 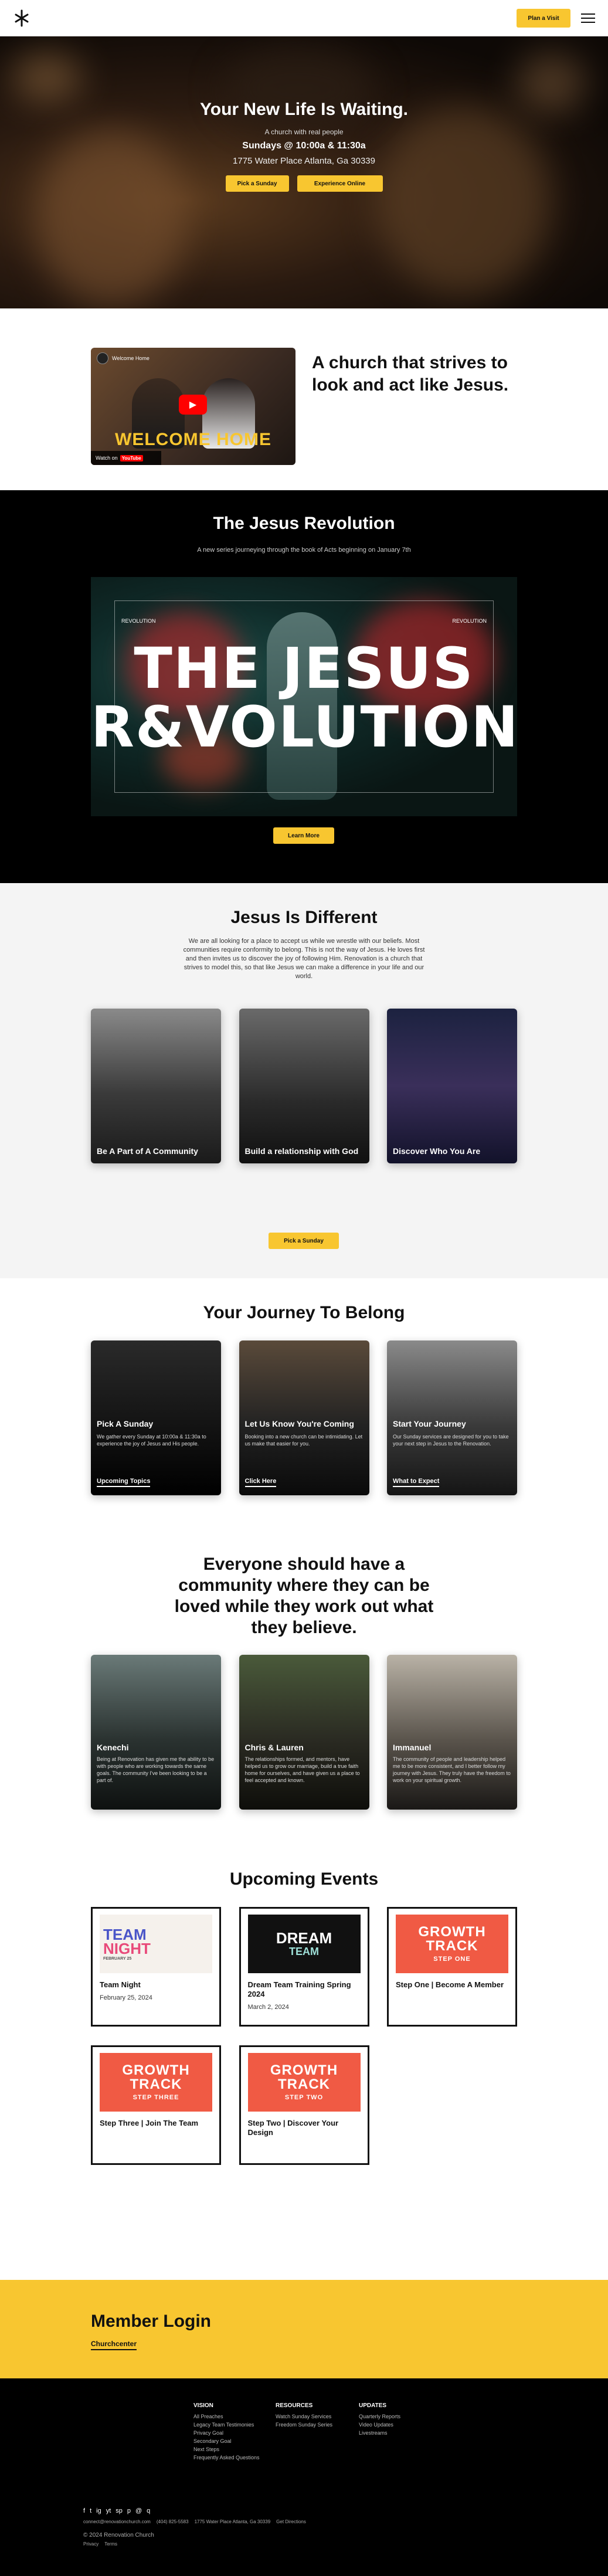 I want to click on event-date: March 2, 2024, so click(x=268, y=2007).